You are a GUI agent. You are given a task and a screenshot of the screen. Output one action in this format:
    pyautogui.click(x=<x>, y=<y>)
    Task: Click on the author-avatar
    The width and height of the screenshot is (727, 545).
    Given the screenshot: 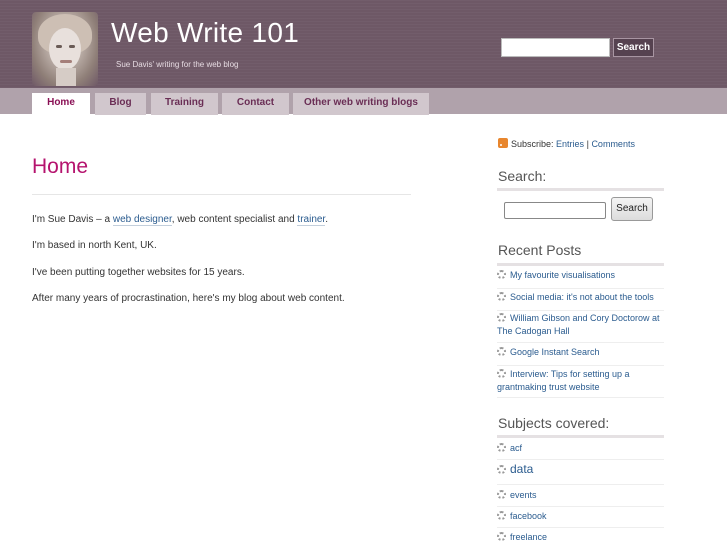 What is the action you would take?
    pyautogui.click(x=65, y=49)
    